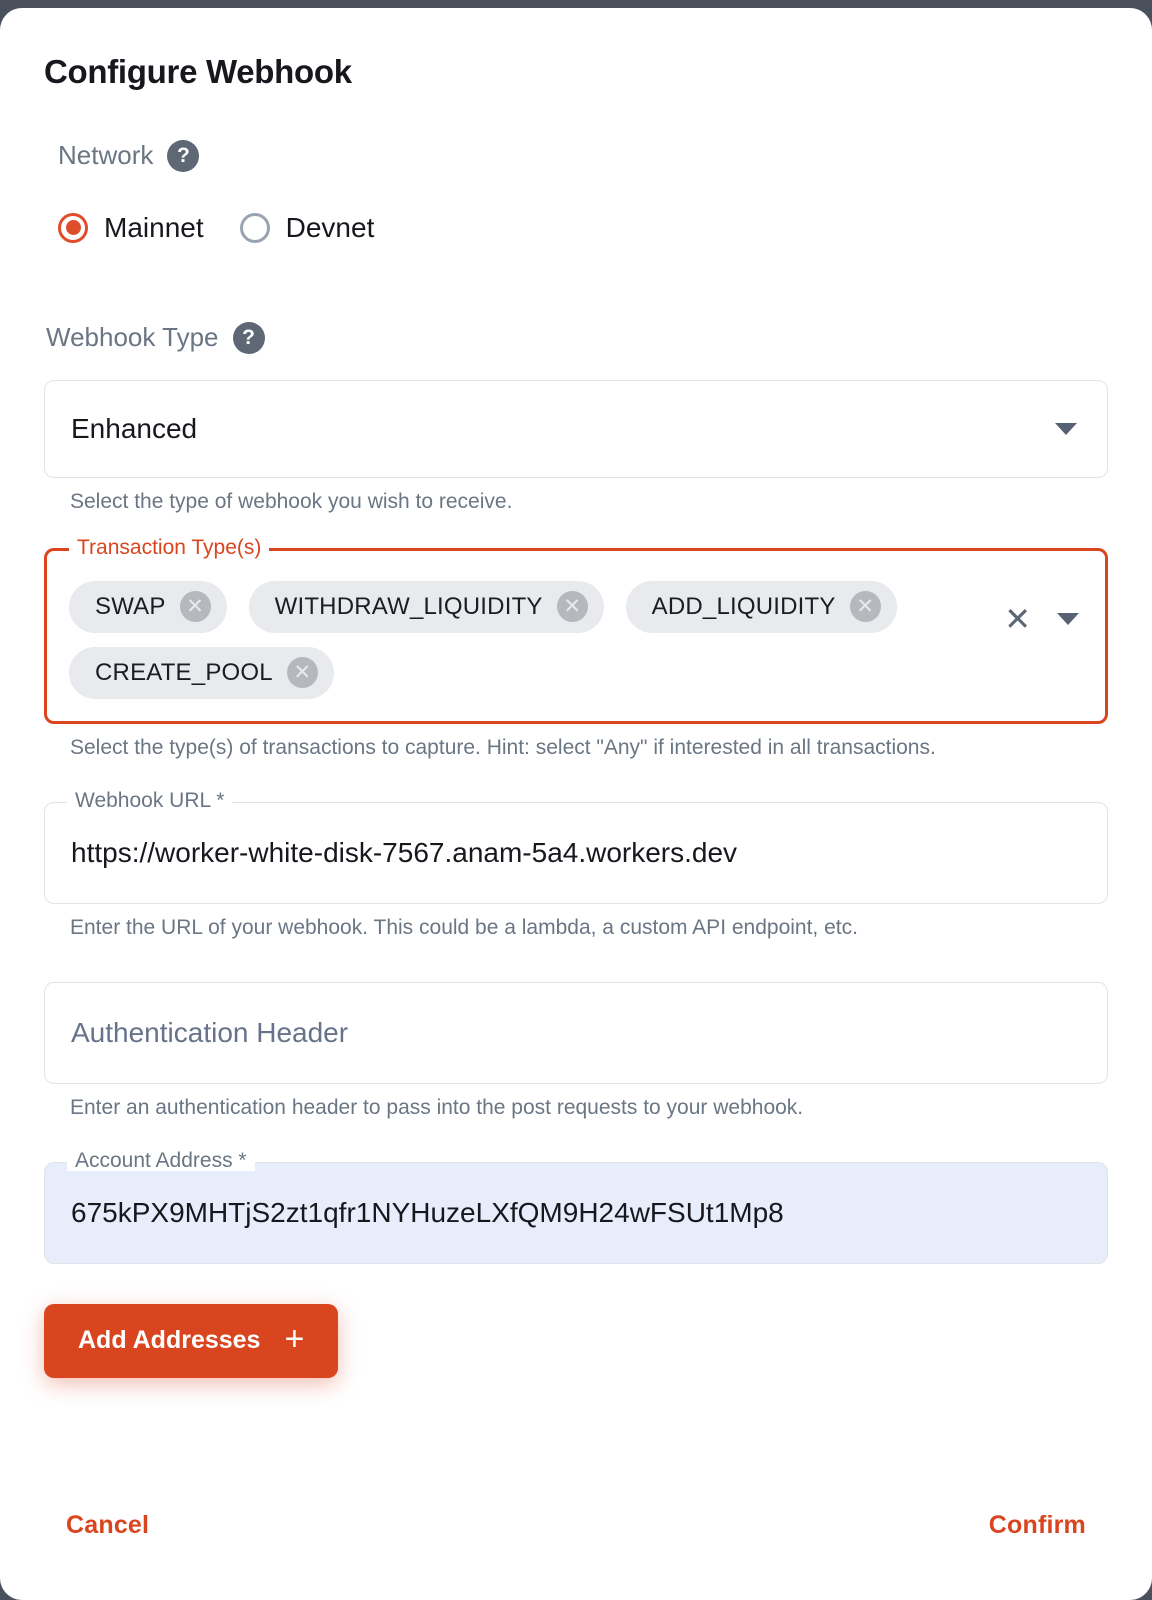 Image resolution: width=1152 pixels, height=1600 pixels. I want to click on radio-label-devnet: Devnet, so click(330, 227).